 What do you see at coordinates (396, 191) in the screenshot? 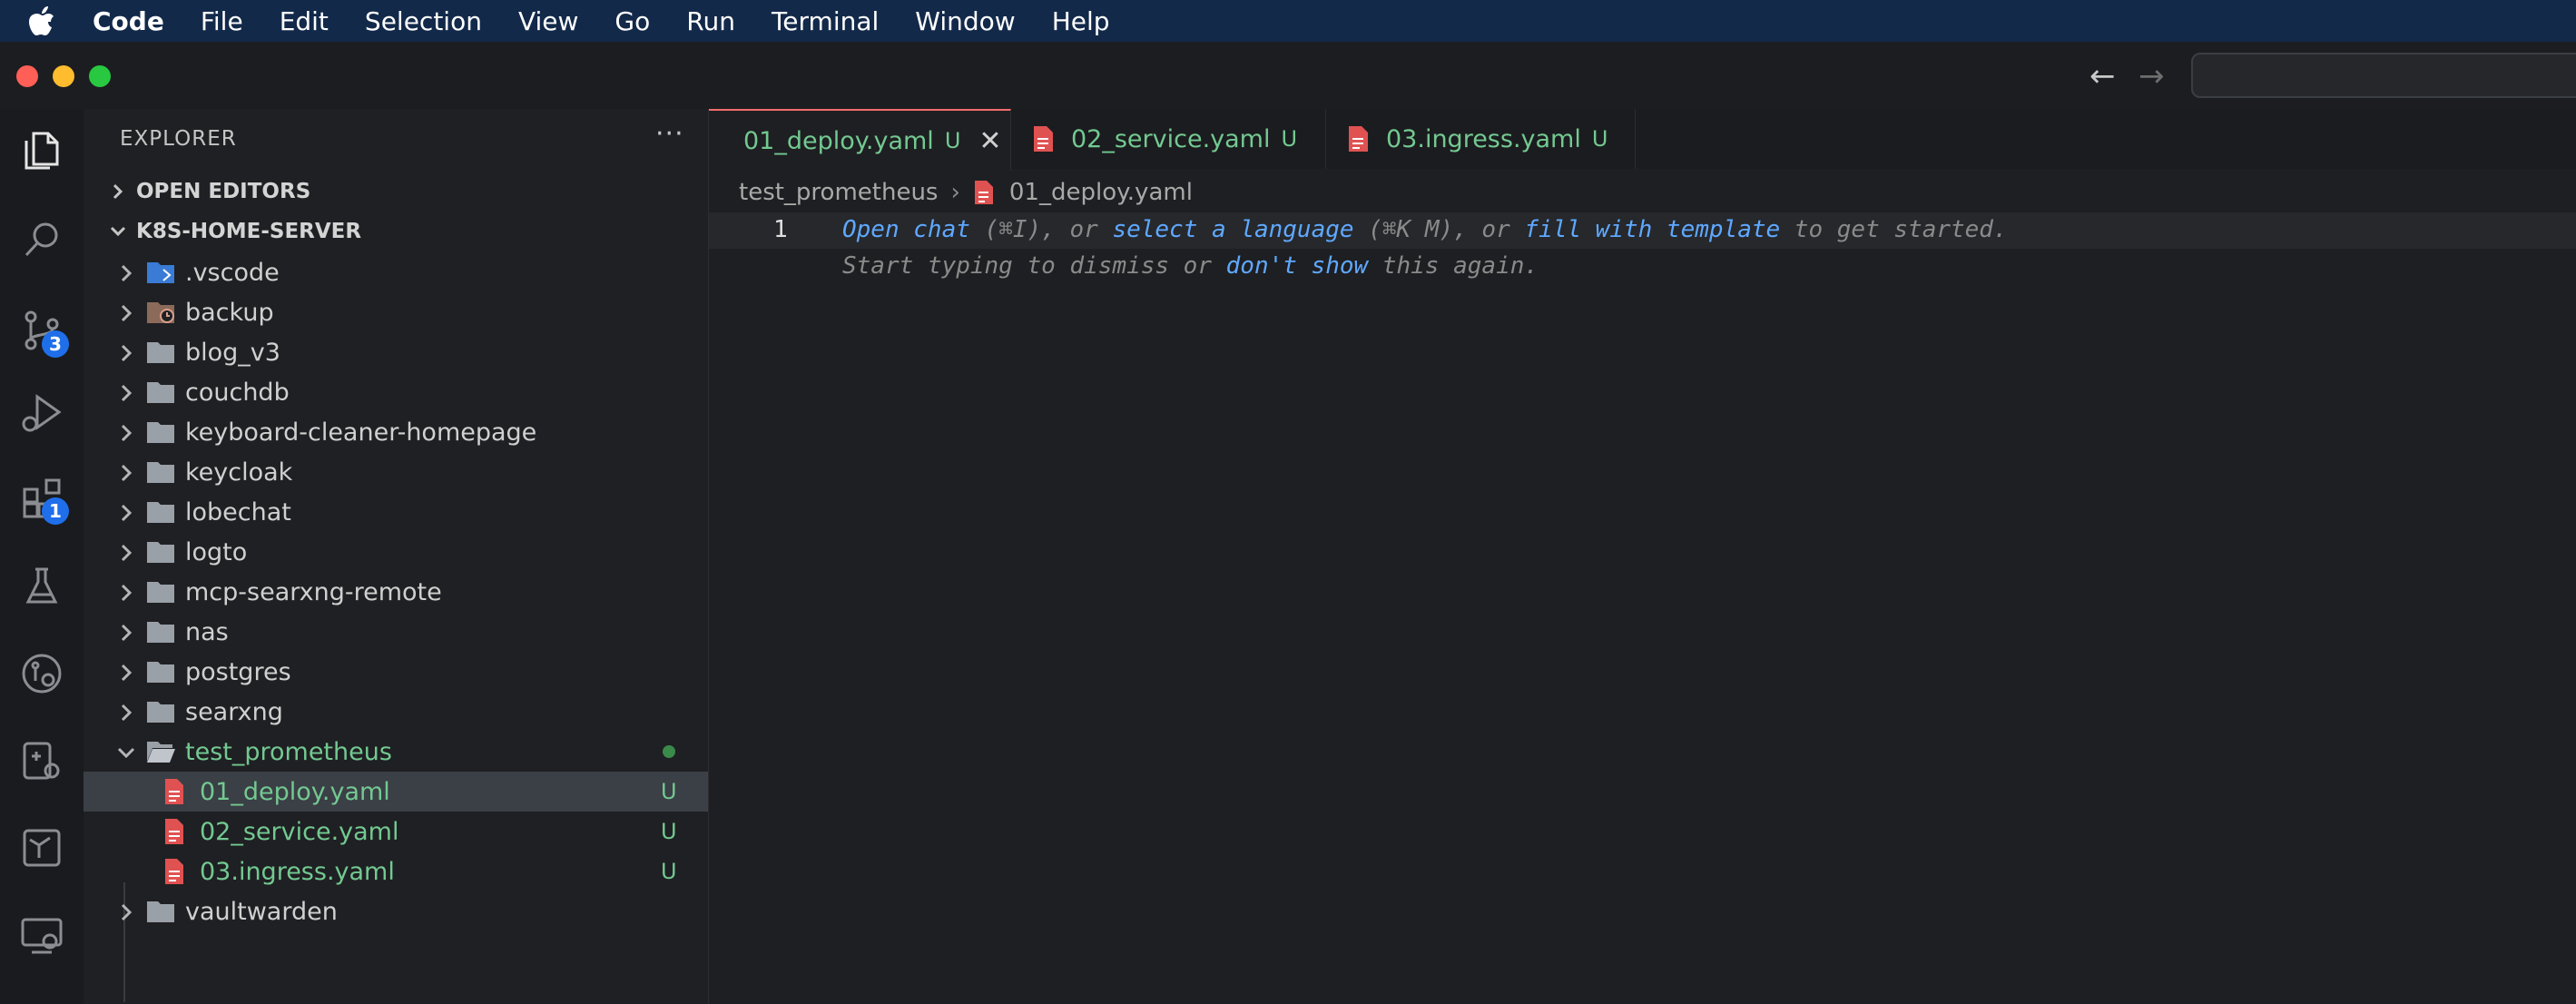
I see `open-editors-section: OPEN EDITORS` at bounding box center [396, 191].